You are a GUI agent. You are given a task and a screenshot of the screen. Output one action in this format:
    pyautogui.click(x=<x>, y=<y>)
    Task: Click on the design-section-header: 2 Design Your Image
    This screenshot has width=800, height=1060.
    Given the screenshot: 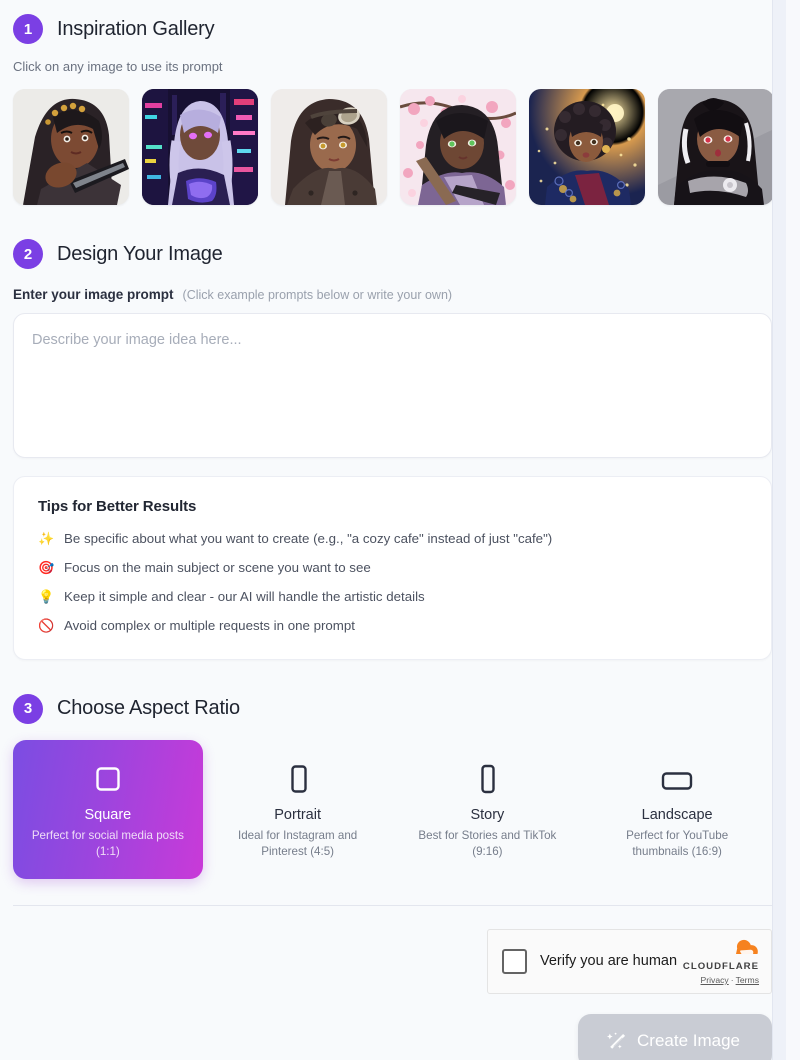 What is the action you would take?
    pyautogui.click(x=393, y=254)
    